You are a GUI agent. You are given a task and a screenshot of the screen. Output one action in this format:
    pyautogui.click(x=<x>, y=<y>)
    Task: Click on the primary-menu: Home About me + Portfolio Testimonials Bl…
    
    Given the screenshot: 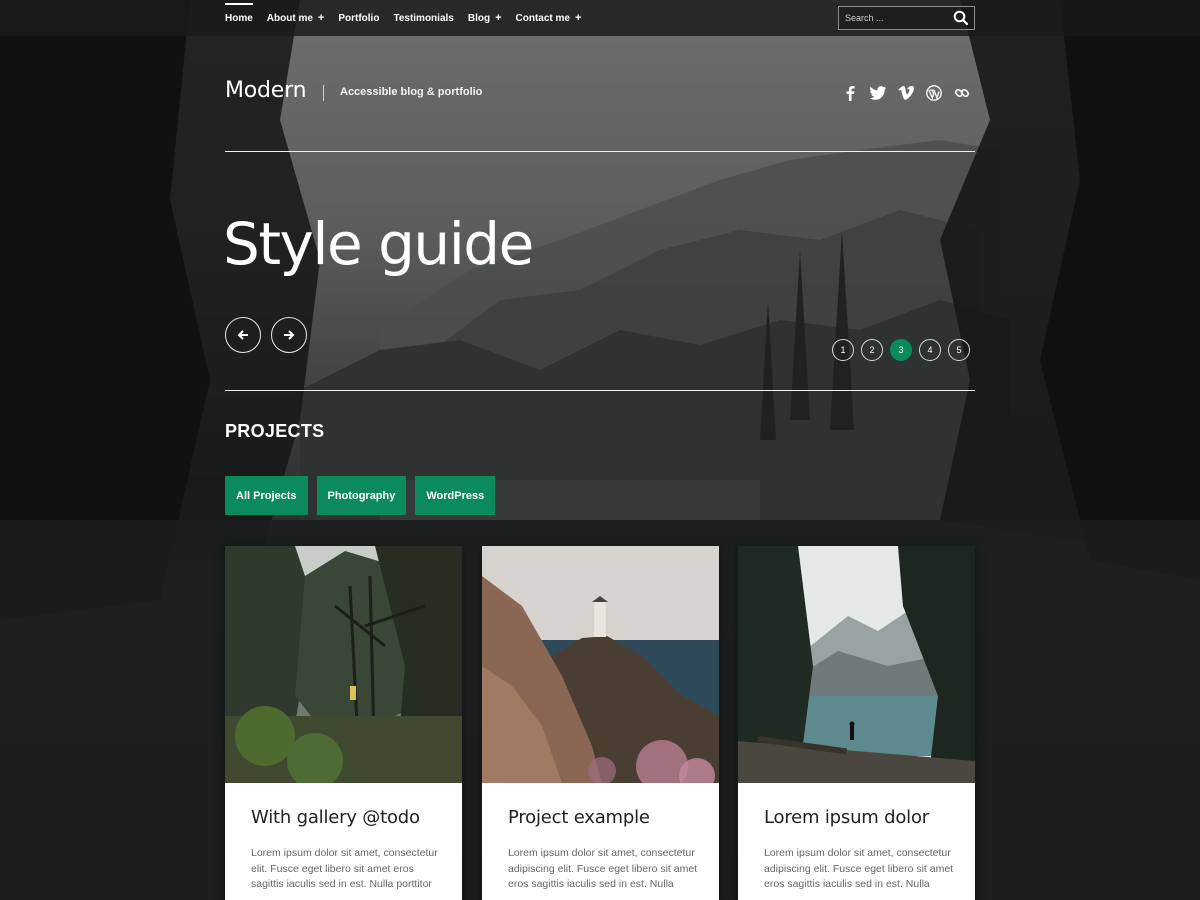 What is the action you would take?
    pyautogui.click(x=410, y=18)
    